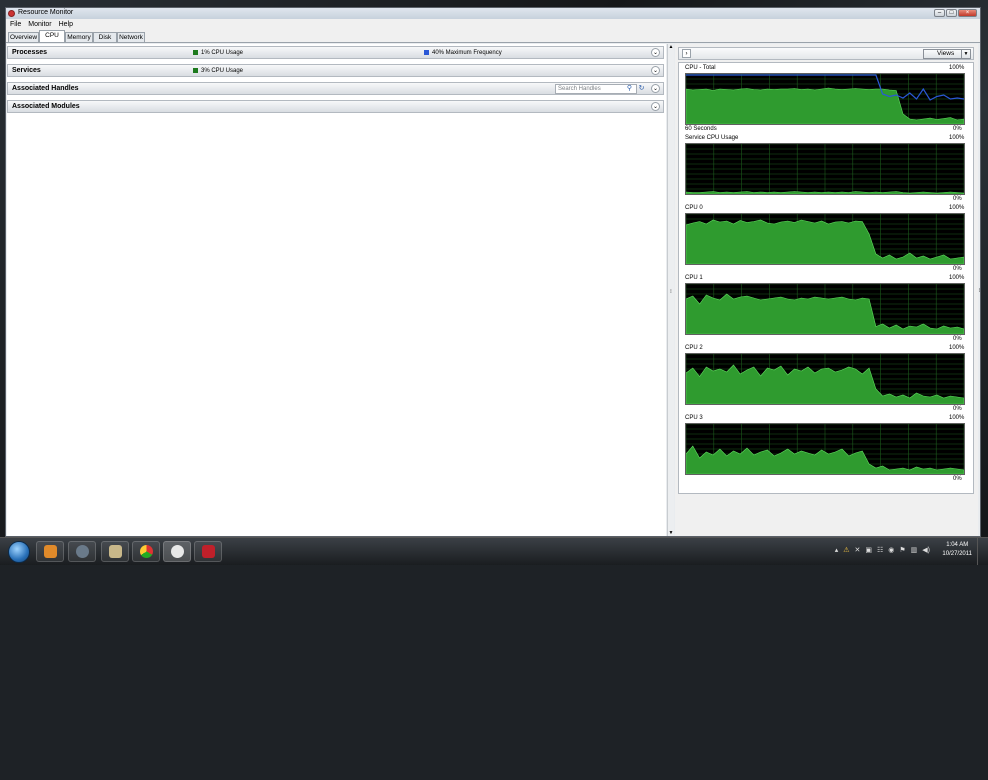 This screenshot has width=988, height=780. I want to click on clock-date: 10/27/2011, so click(957, 554).